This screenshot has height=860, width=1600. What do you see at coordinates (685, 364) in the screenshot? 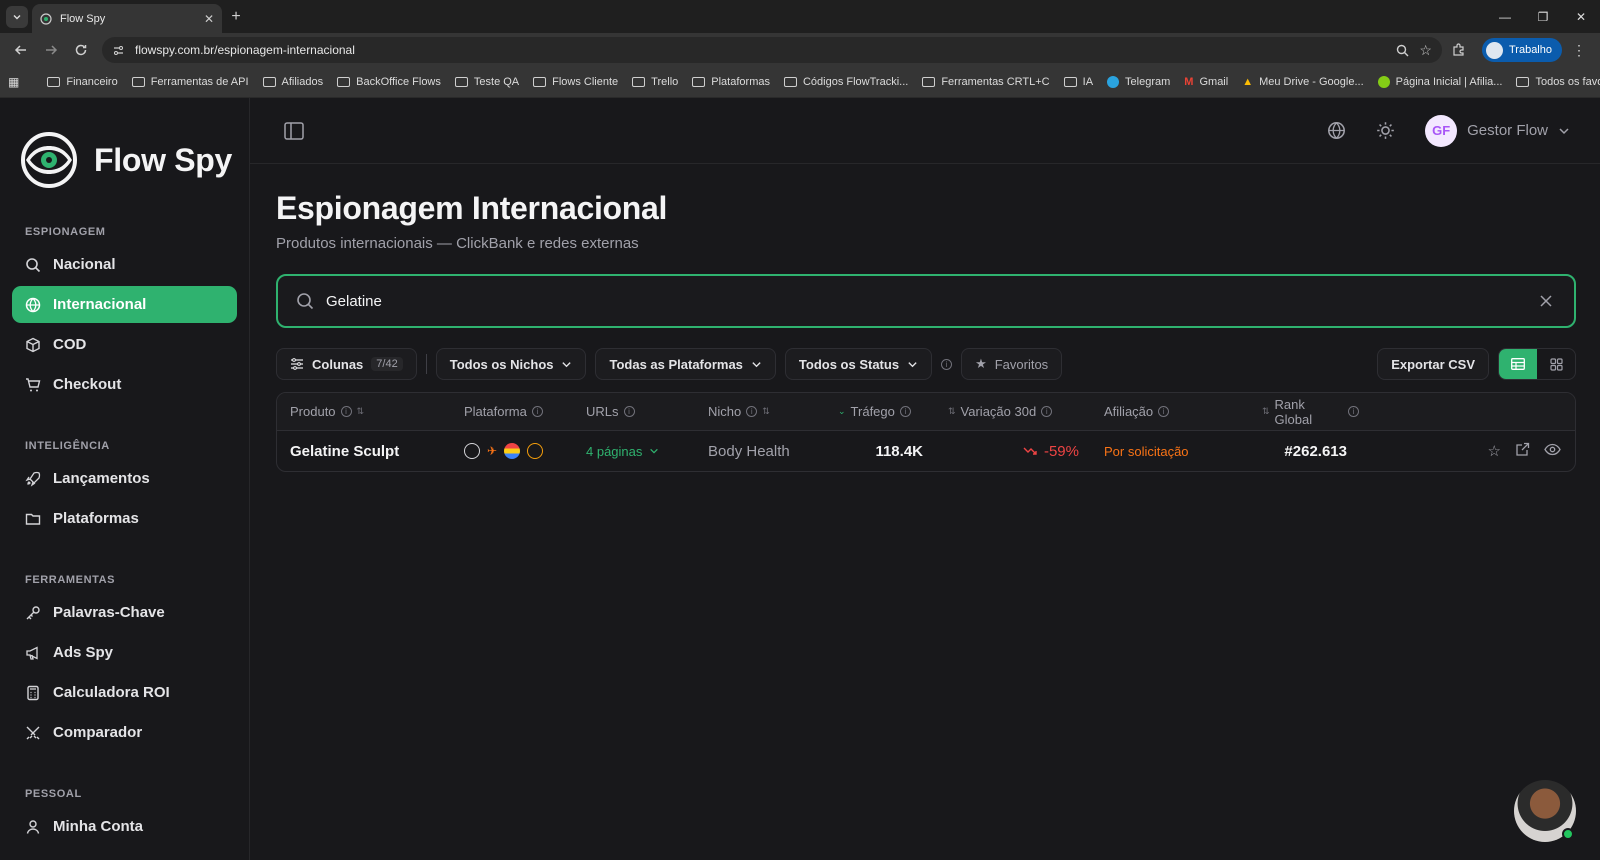
I see `platform-filter-select: Todas as Plataformas` at bounding box center [685, 364].